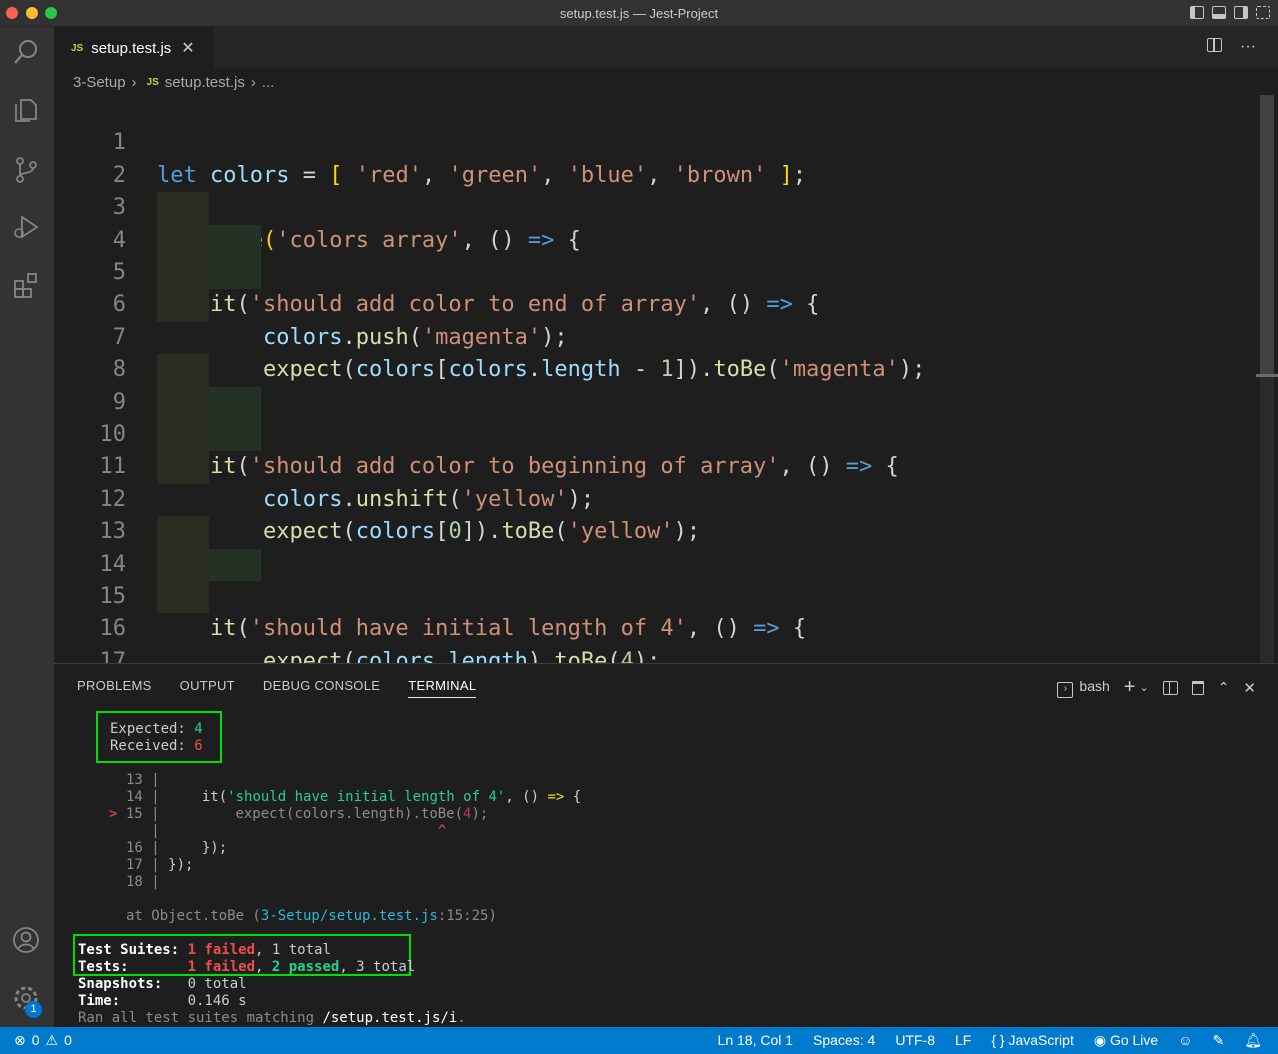 This screenshot has width=1278, height=1054. What do you see at coordinates (998, 1040) in the screenshot?
I see `braces-icon: { }` at bounding box center [998, 1040].